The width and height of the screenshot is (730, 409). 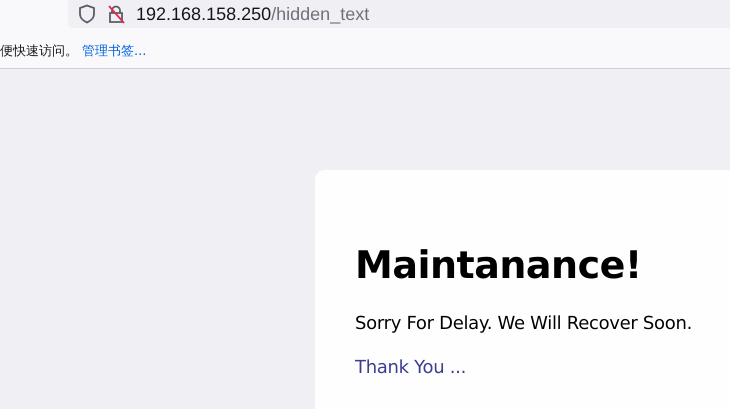 I want to click on shield-icon, so click(x=87, y=14).